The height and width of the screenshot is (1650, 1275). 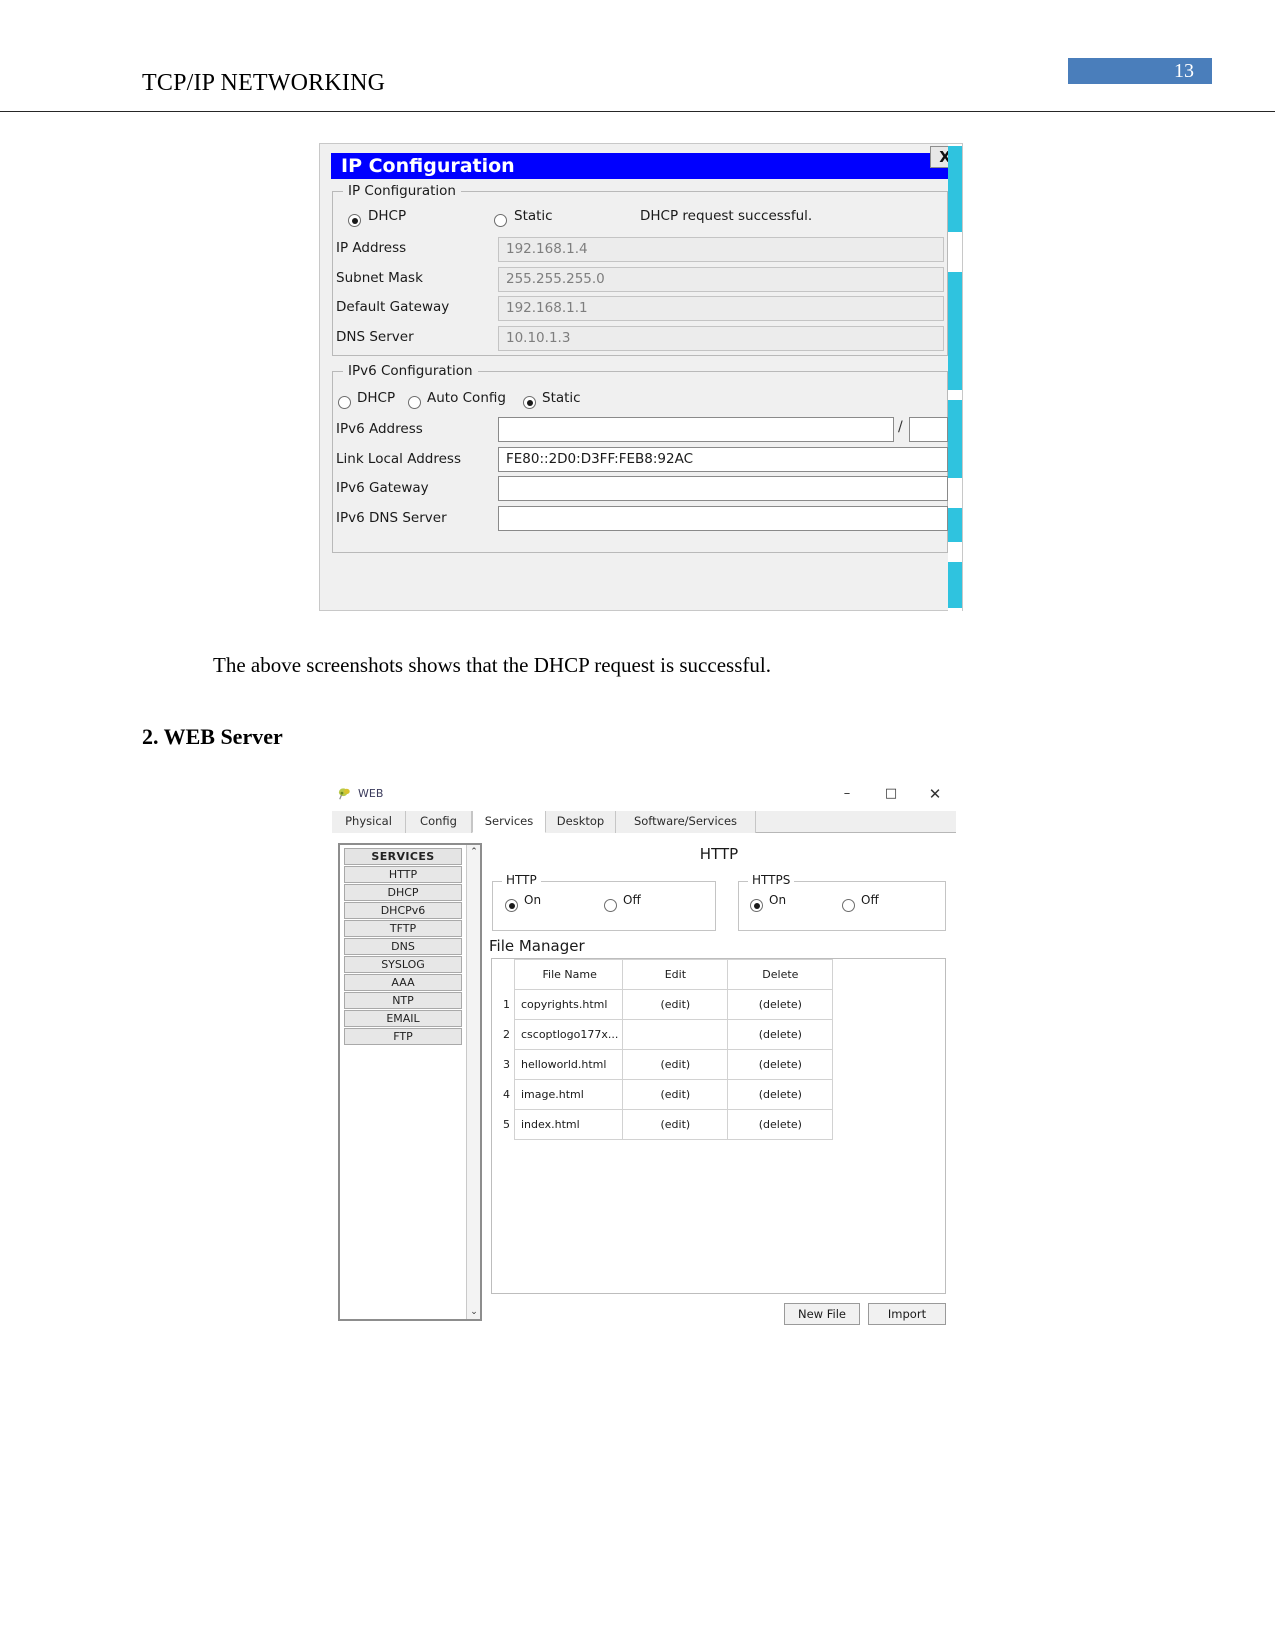 What do you see at coordinates (637, 56) in the screenshot?
I see `document-header: TCP/IP NETWORKING 13` at bounding box center [637, 56].